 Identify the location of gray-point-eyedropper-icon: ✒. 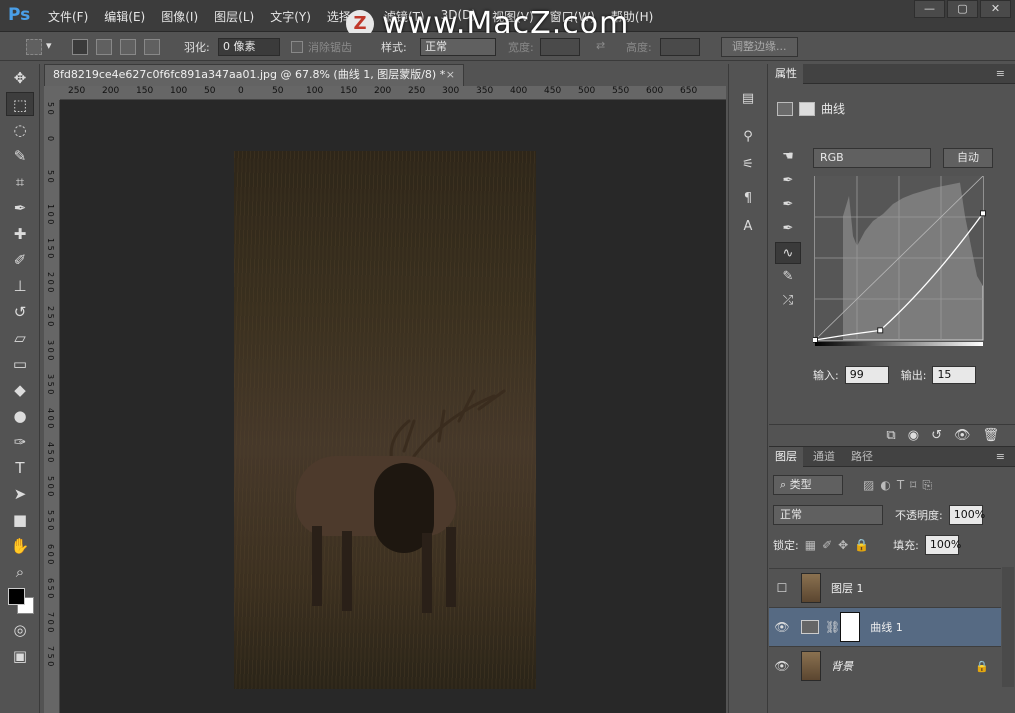
(788, 205).